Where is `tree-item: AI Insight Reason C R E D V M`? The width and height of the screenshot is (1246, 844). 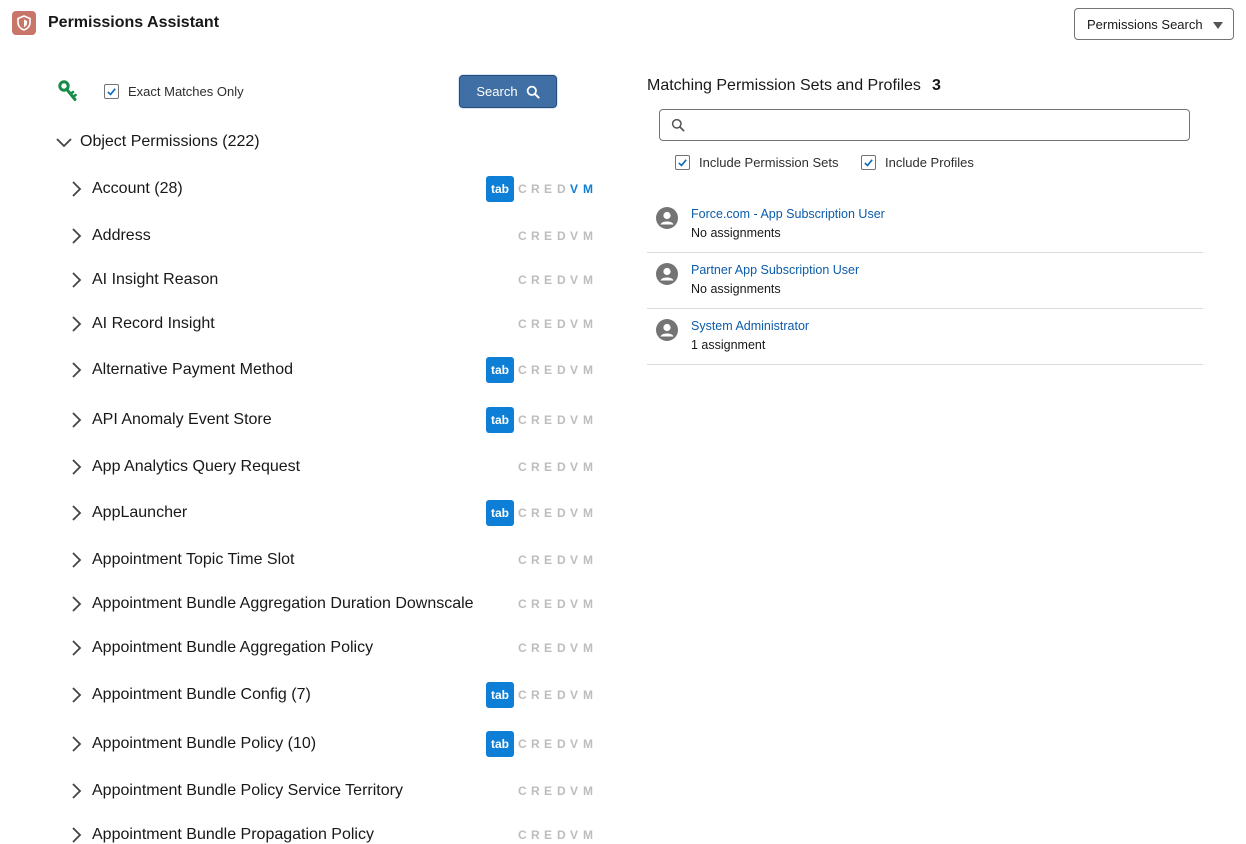 tree-item: AI Insight Reason C R E D V M is located at coordinates (331, 280).